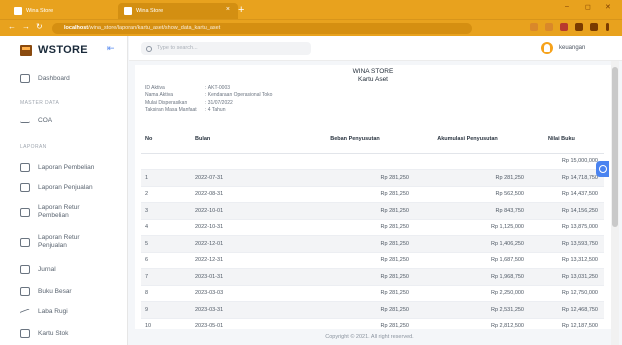  Describe the element at coordinates (43, 311) in the screenshot. I see `sidebar-item-laba-rugi: Laba Rugi` at that location.